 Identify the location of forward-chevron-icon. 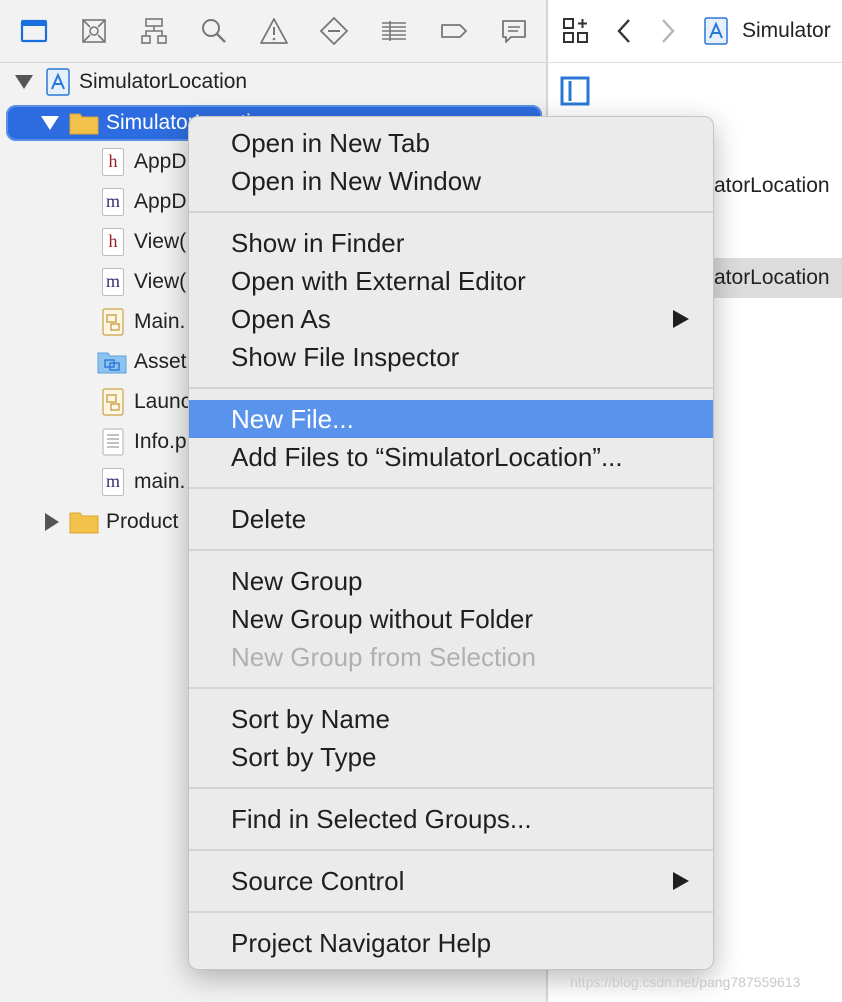
(668, 33).